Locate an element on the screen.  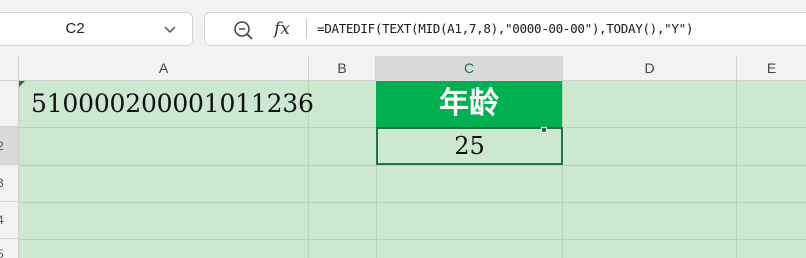
cell-a1-value: 510000200001011236 is located at coordinates (172, 103).